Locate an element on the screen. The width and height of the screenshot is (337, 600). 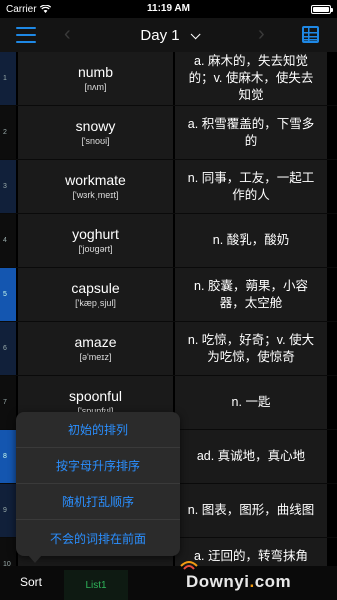
list-item: 3 workmate ['wɜrkˌmeɪt] n. 同事，工友，一起工作的人 is located at coordinates (168, 187).